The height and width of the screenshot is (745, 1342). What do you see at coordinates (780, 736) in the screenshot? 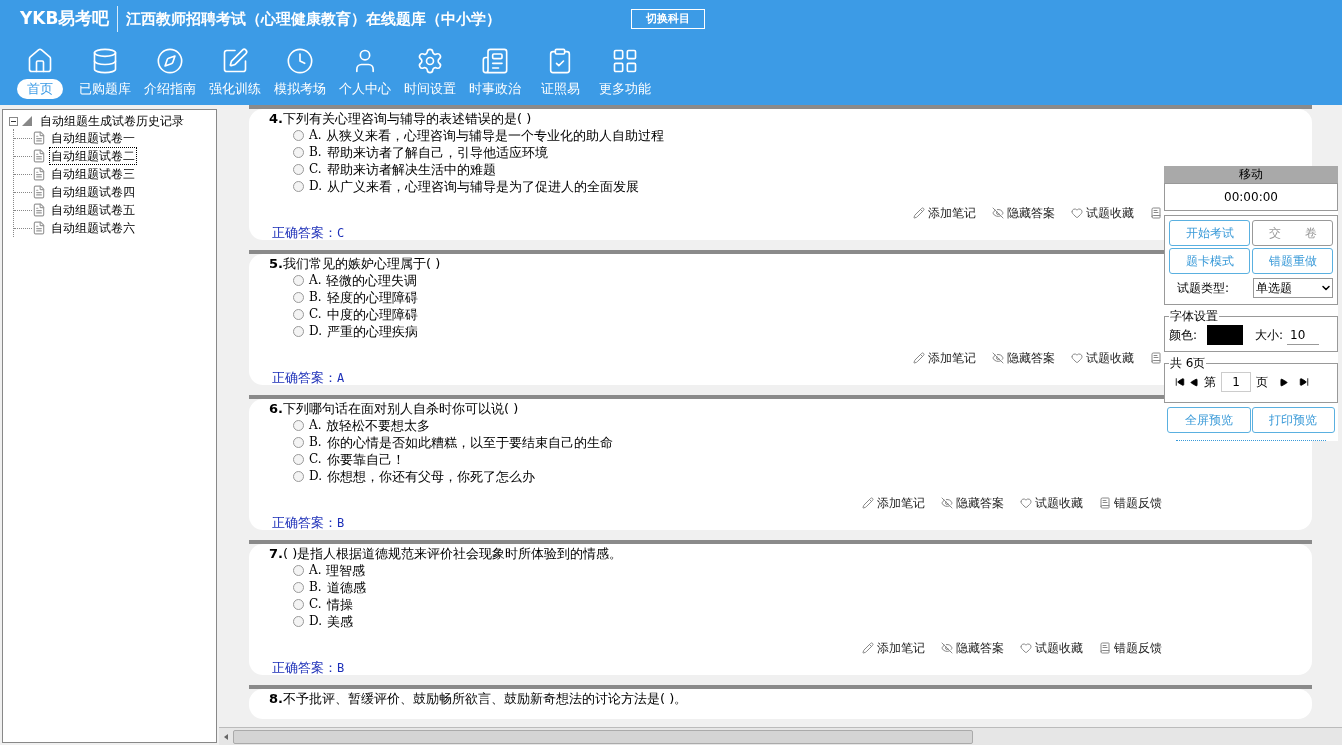
I see `horizontal-scrollbar` at bounding box center [780, 736].